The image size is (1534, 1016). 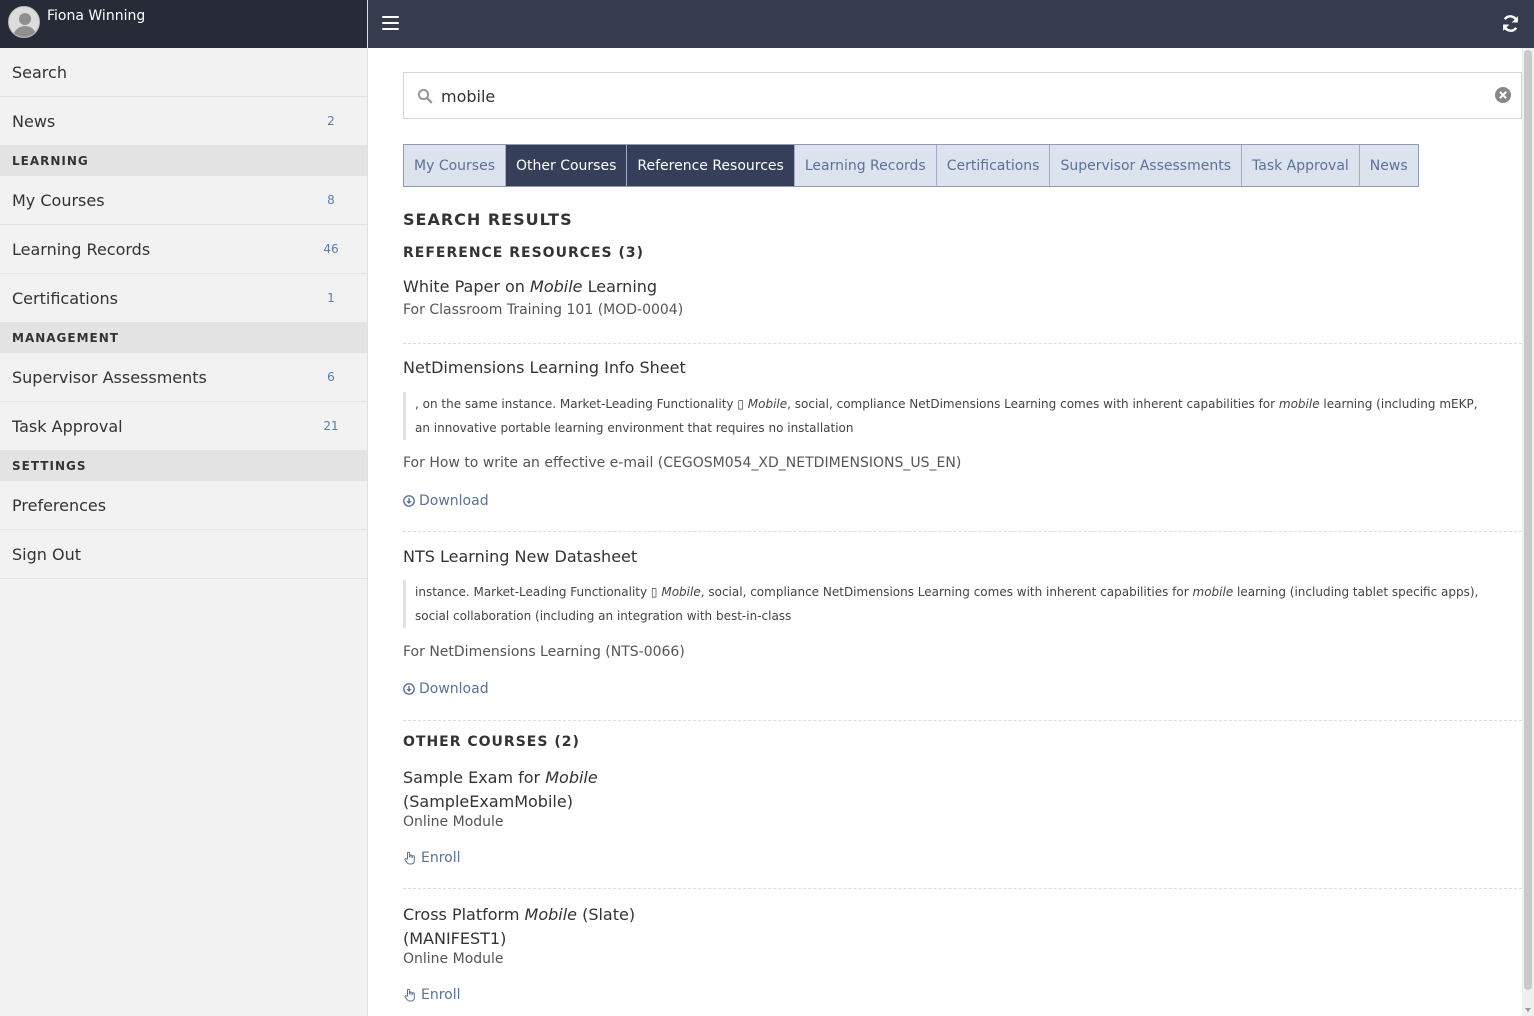 I want to click on sidebar-item-label: My Courses, so click(x=58, y=200).